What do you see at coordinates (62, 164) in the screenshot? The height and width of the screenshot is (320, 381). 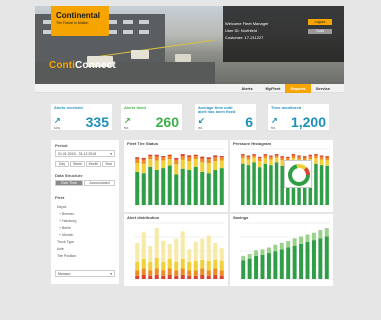 I see `period-day-button: Day` at bounding box center [62, 164].